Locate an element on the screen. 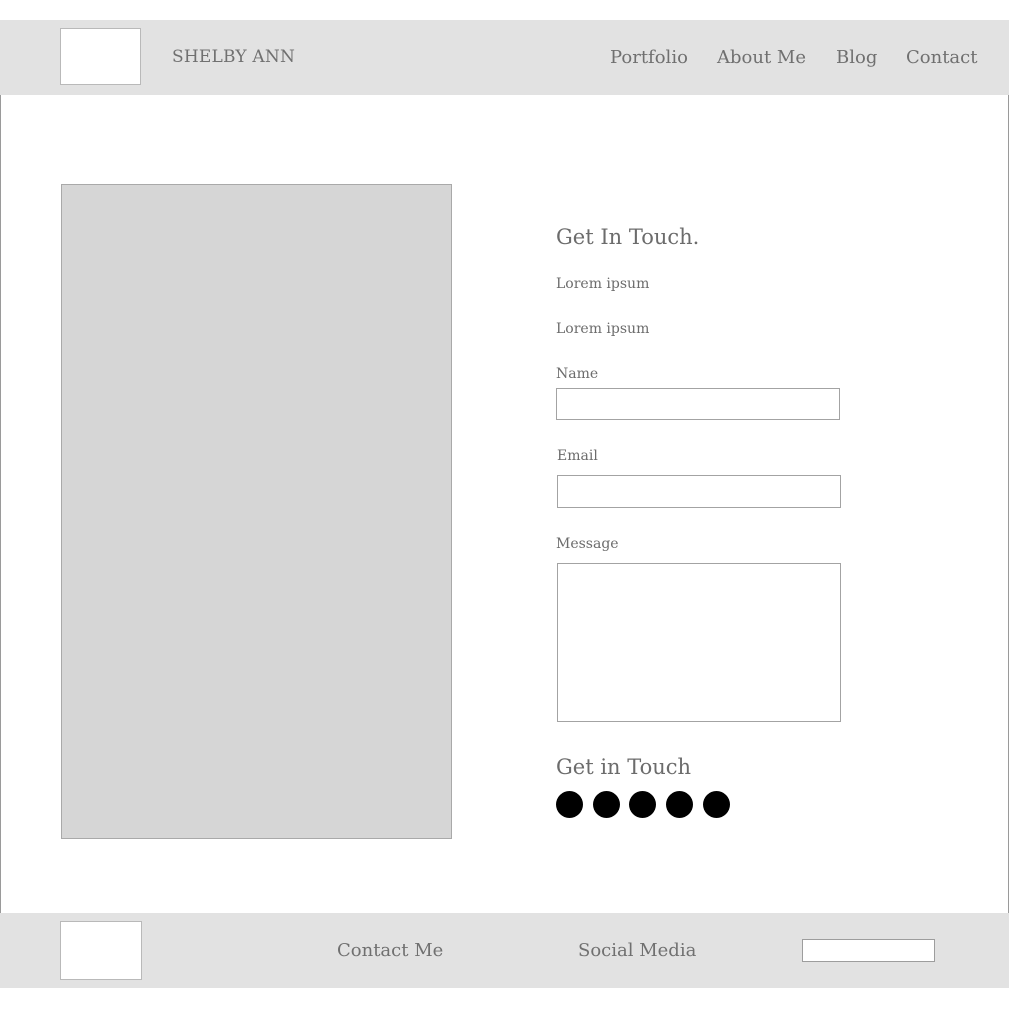 This screenshot has height=1024, width=1009. intro-line-2: Lorem ipsum is located at coordinates (603, 329).